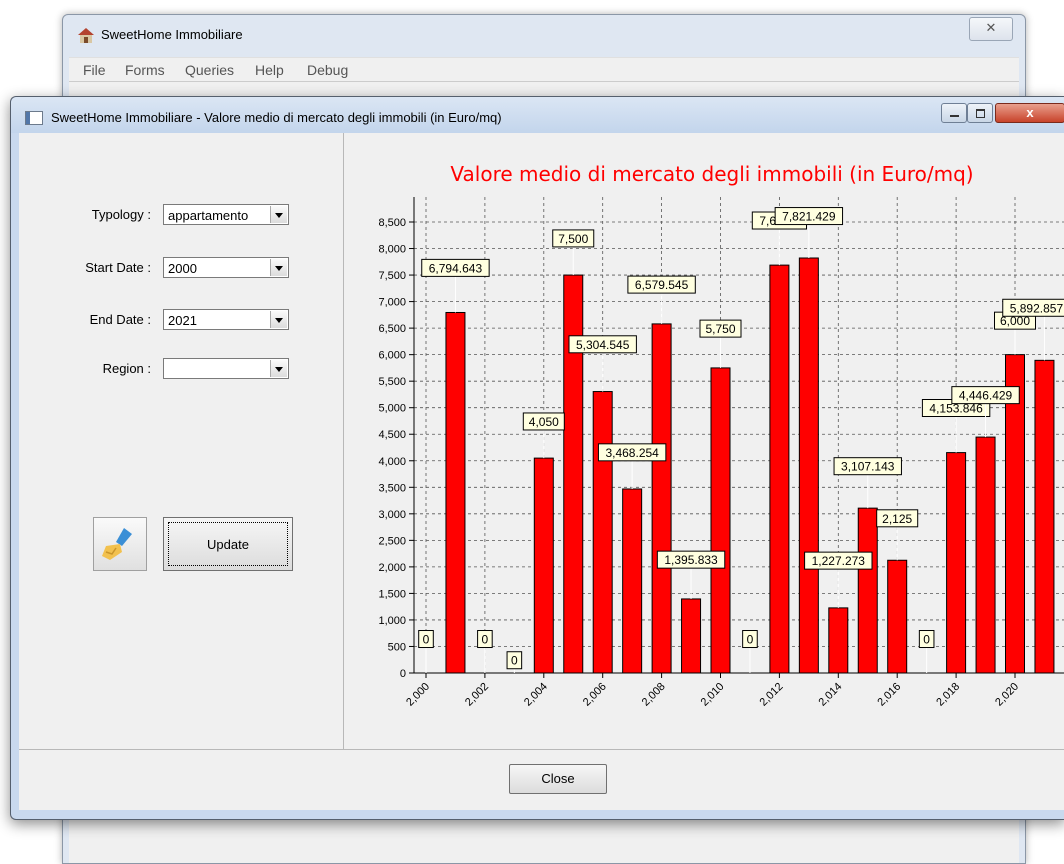 The height and width of the screenshot is (864, 1064). Describe the element at coordinates (830, 695) in the screenshot. I see `x-tick-label: 2,014` at that location.